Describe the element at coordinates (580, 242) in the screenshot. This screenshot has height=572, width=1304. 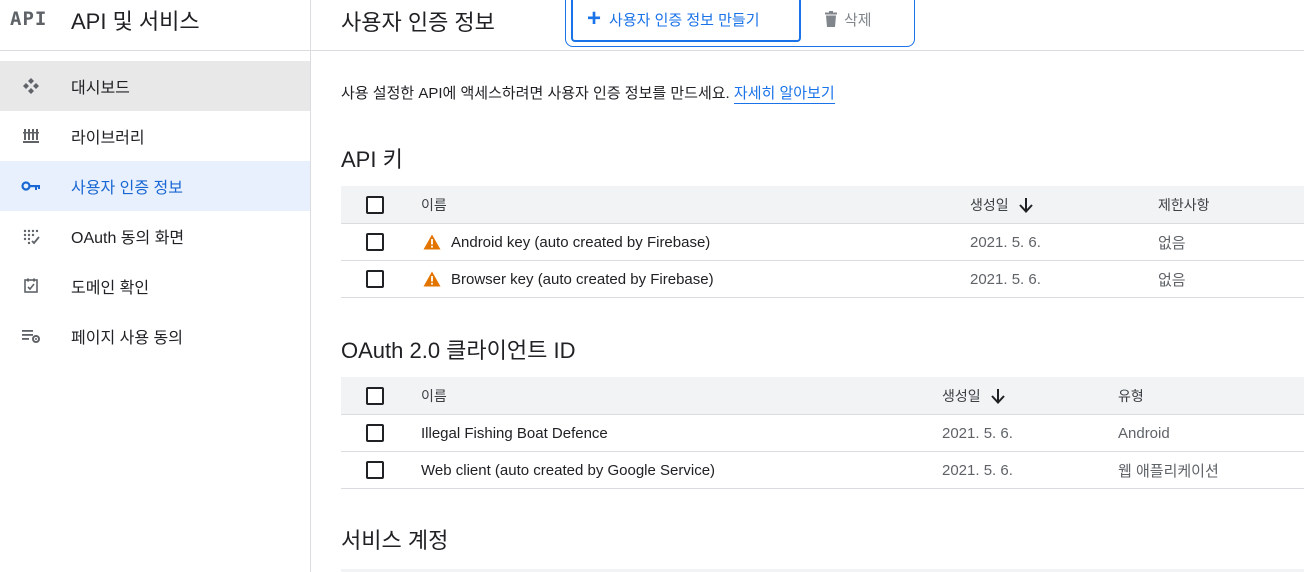
I see `api-key-name: Android key (auto created by Firebase)` at that location.